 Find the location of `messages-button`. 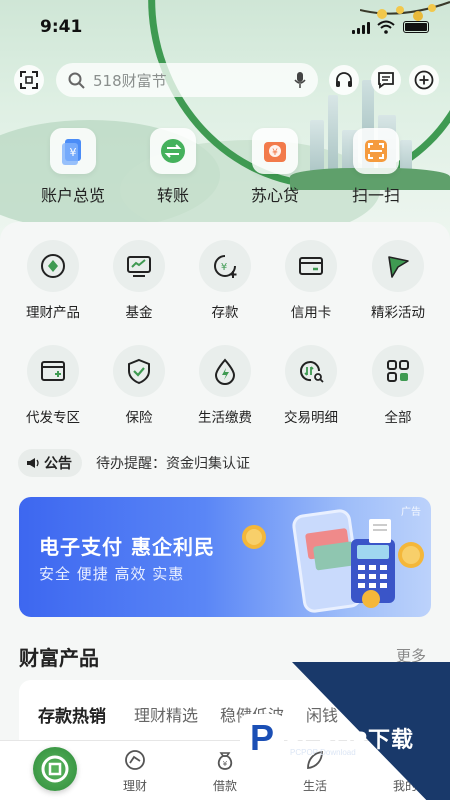

messages-button is located at coordinates (386, 80).